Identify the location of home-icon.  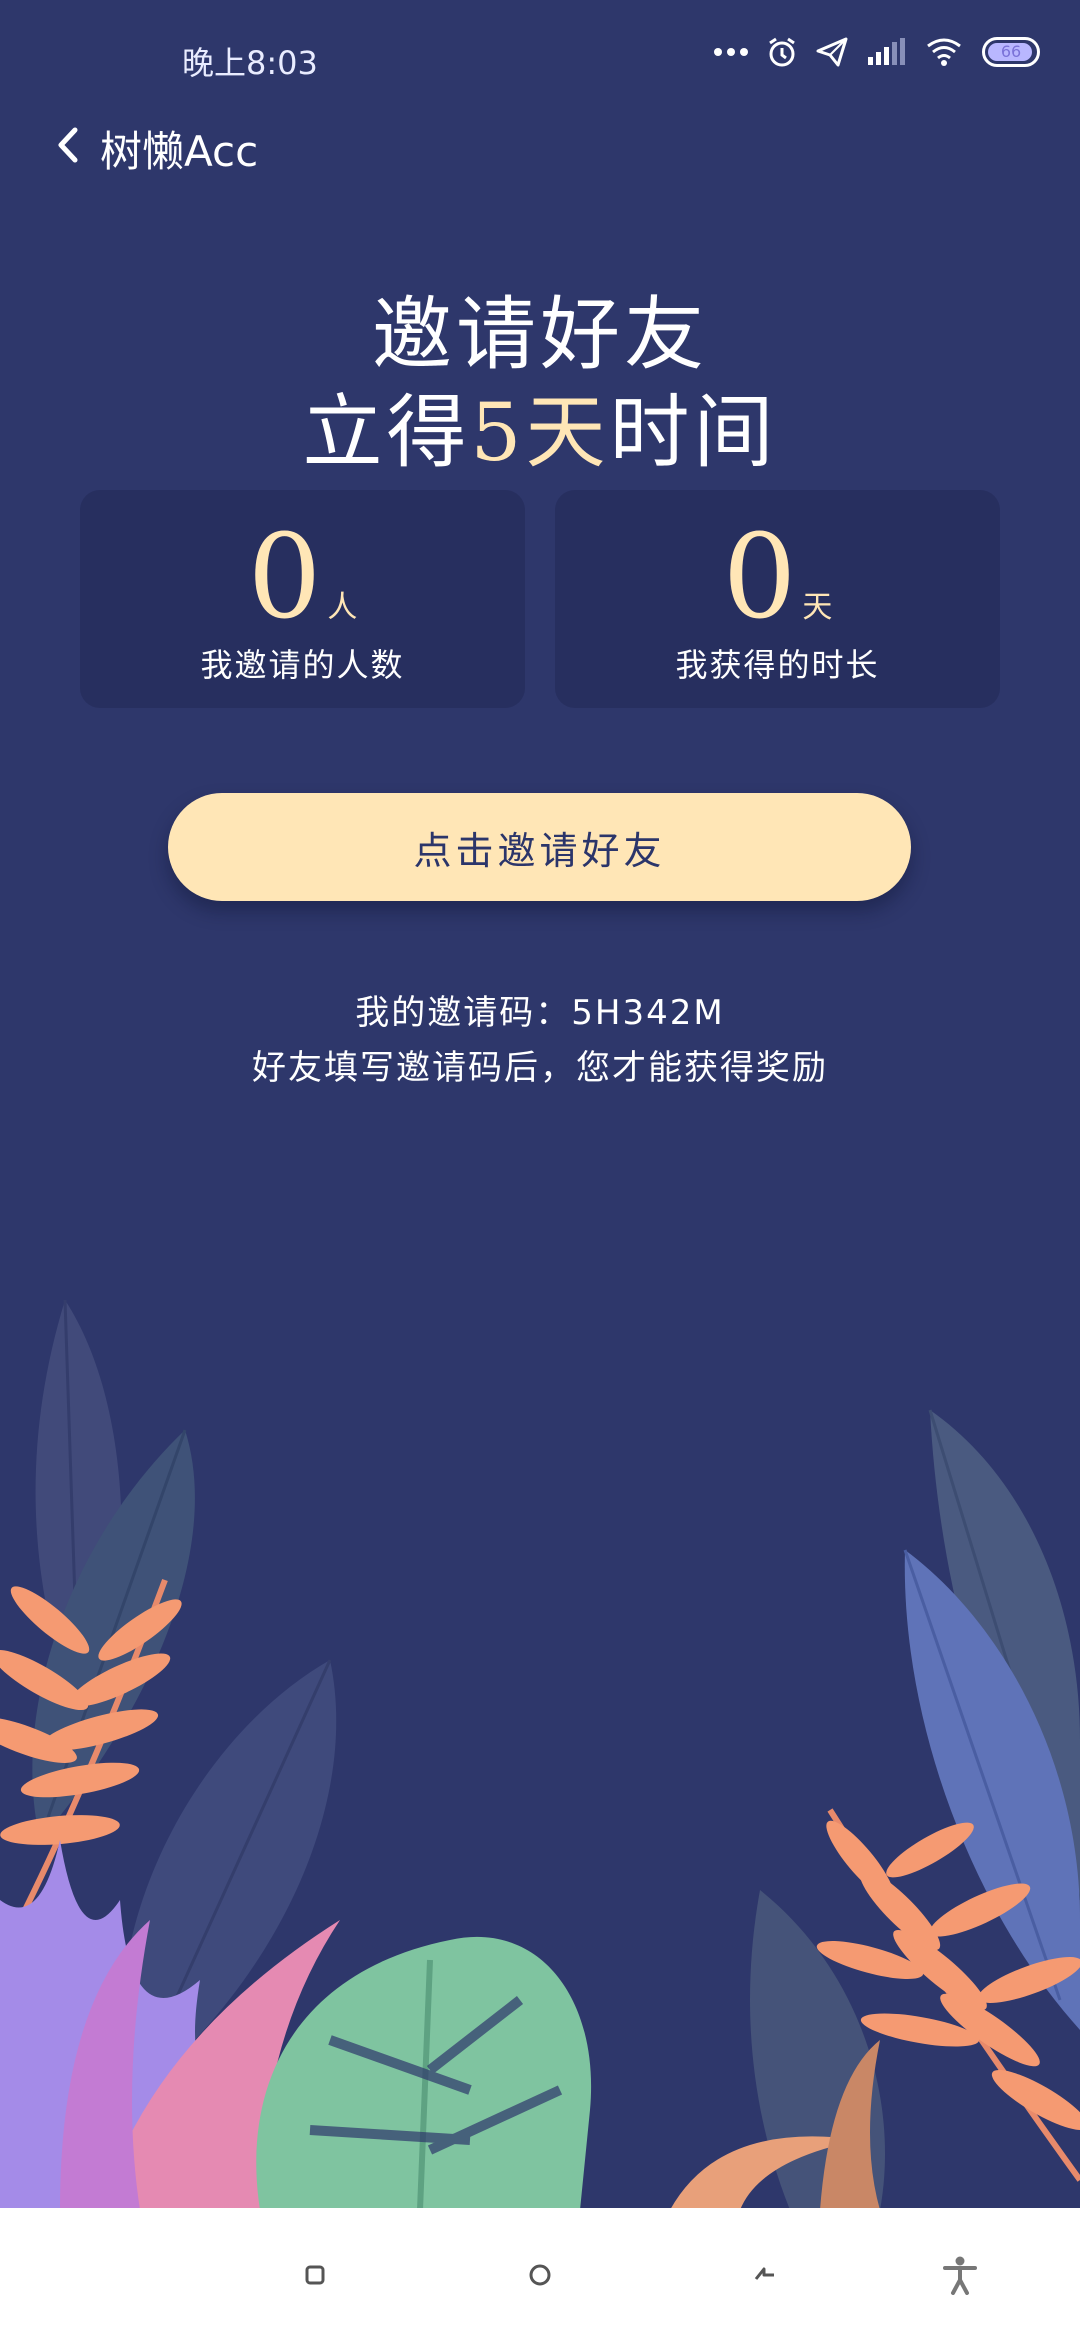
(540, 2275).